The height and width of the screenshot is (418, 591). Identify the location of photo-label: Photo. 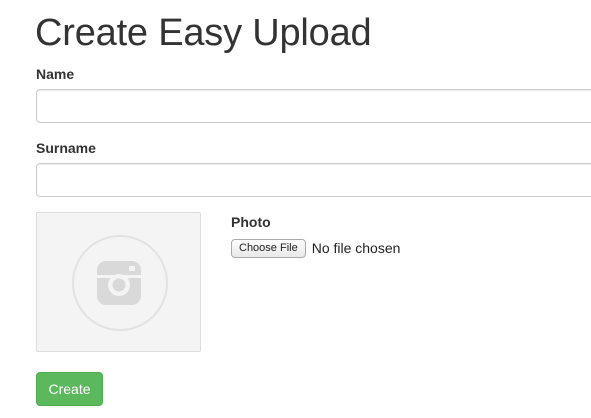
(251, 222).